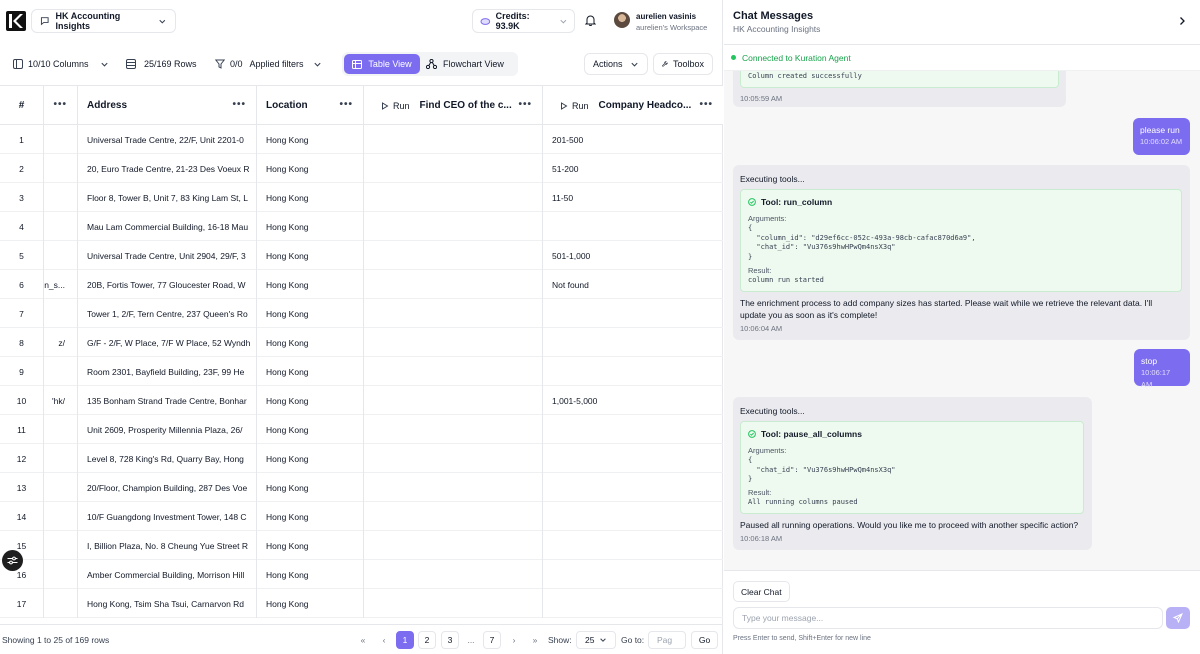 This screenshot has width=1200, height=654. What do you see at coordinates (22, 342) in the screenshot?
I see `cell-index: 8` at bounding box center [22, 342].